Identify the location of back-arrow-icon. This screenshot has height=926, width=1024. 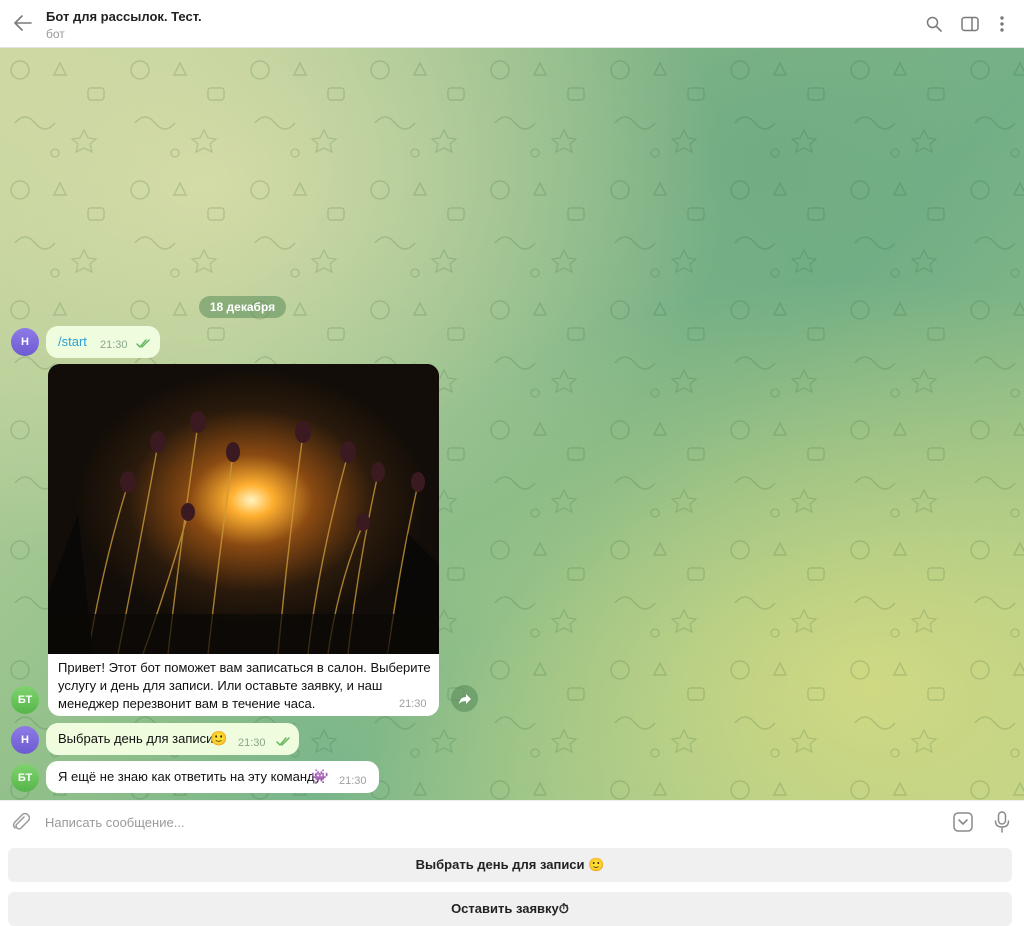
(23, 23).